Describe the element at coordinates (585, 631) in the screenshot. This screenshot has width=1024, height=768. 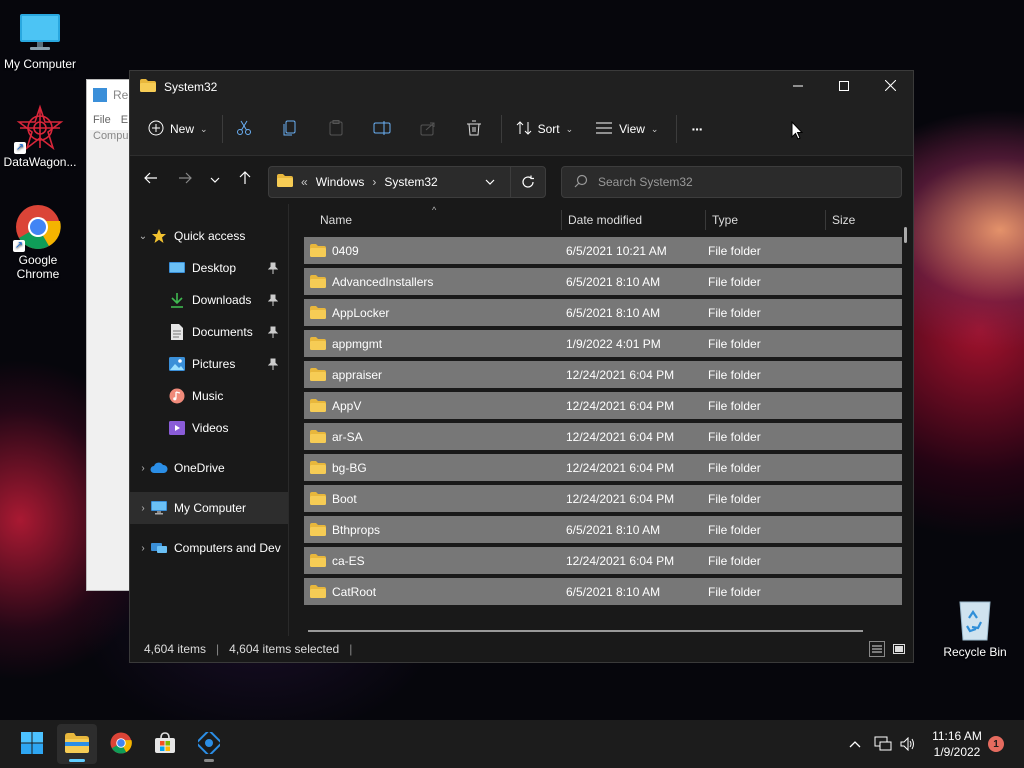
I see `horizontal-scrollbar` at that location.